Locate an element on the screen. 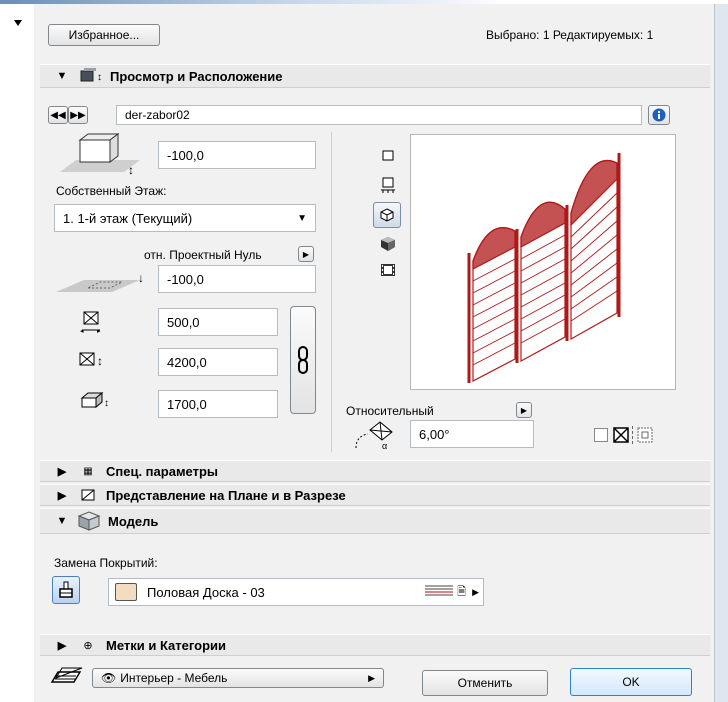 Image resolution: width=728 pixels, height=702 pixels. model-cube-icon is located at coordinates (89, 521).